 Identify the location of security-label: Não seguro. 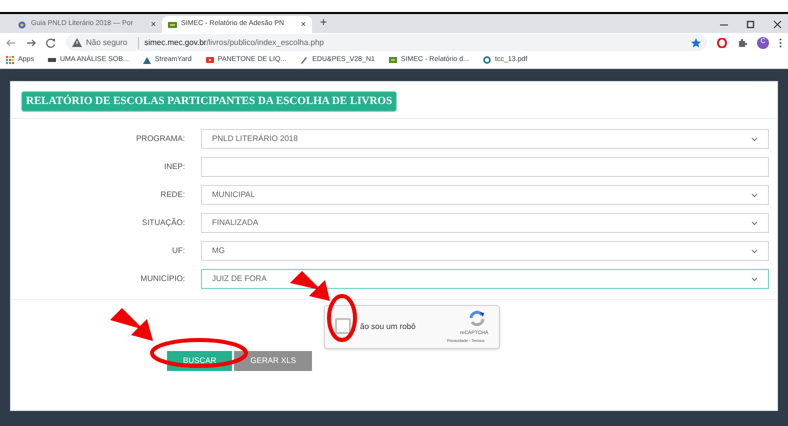
(107, 42).